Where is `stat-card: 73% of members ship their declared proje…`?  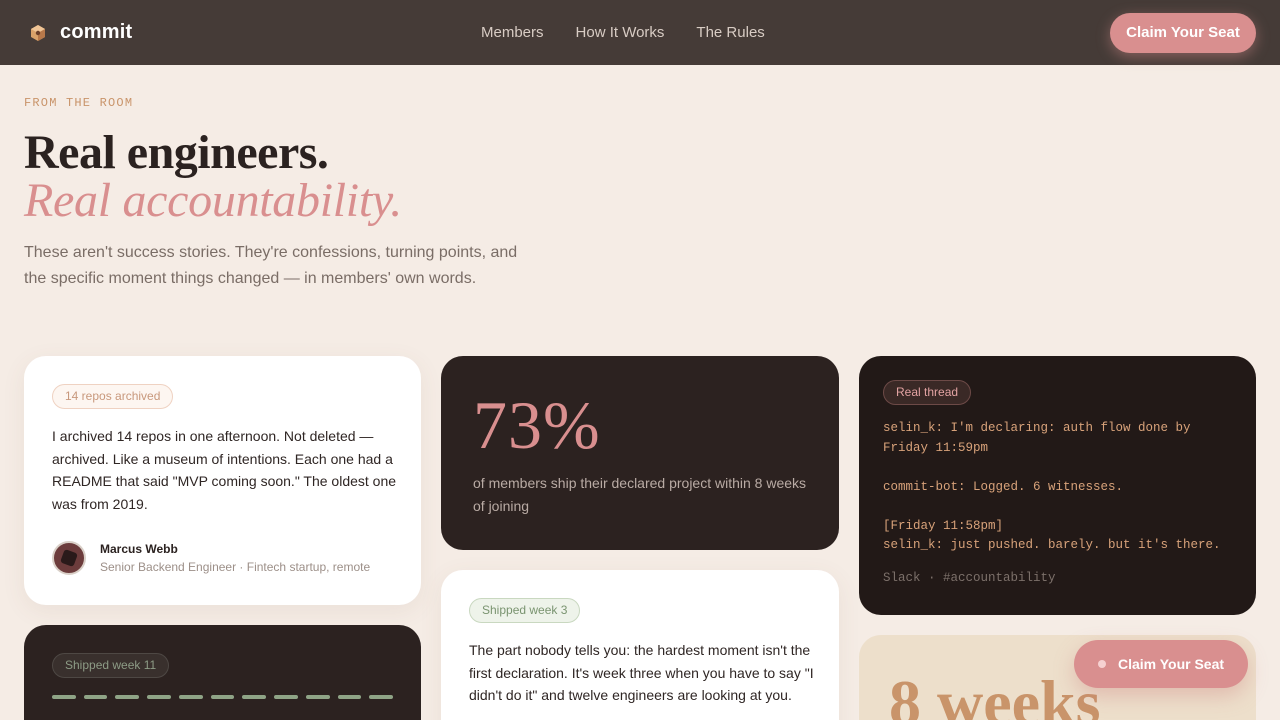
stat-card: 73% of members ship their declared proje… is located at coordinates (640, 453).